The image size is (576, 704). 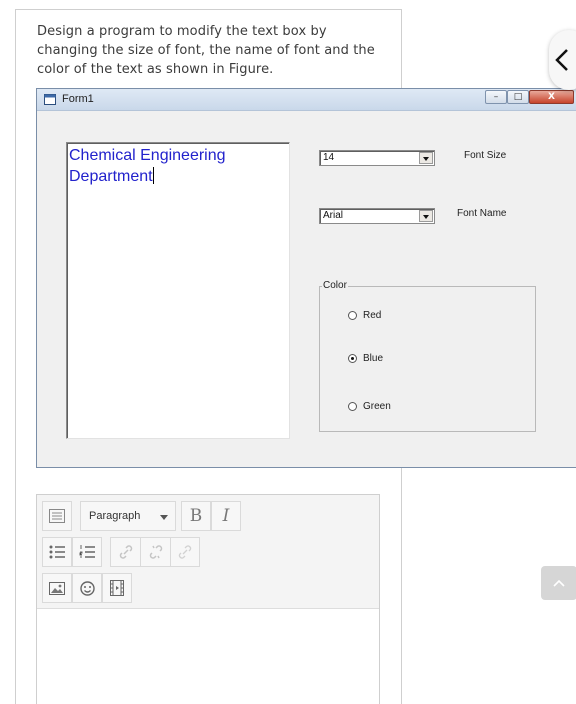 What do you see at coordinates (551, 97) in the screenshot?
I see `close-button: X` at bounding box center [551, 97].